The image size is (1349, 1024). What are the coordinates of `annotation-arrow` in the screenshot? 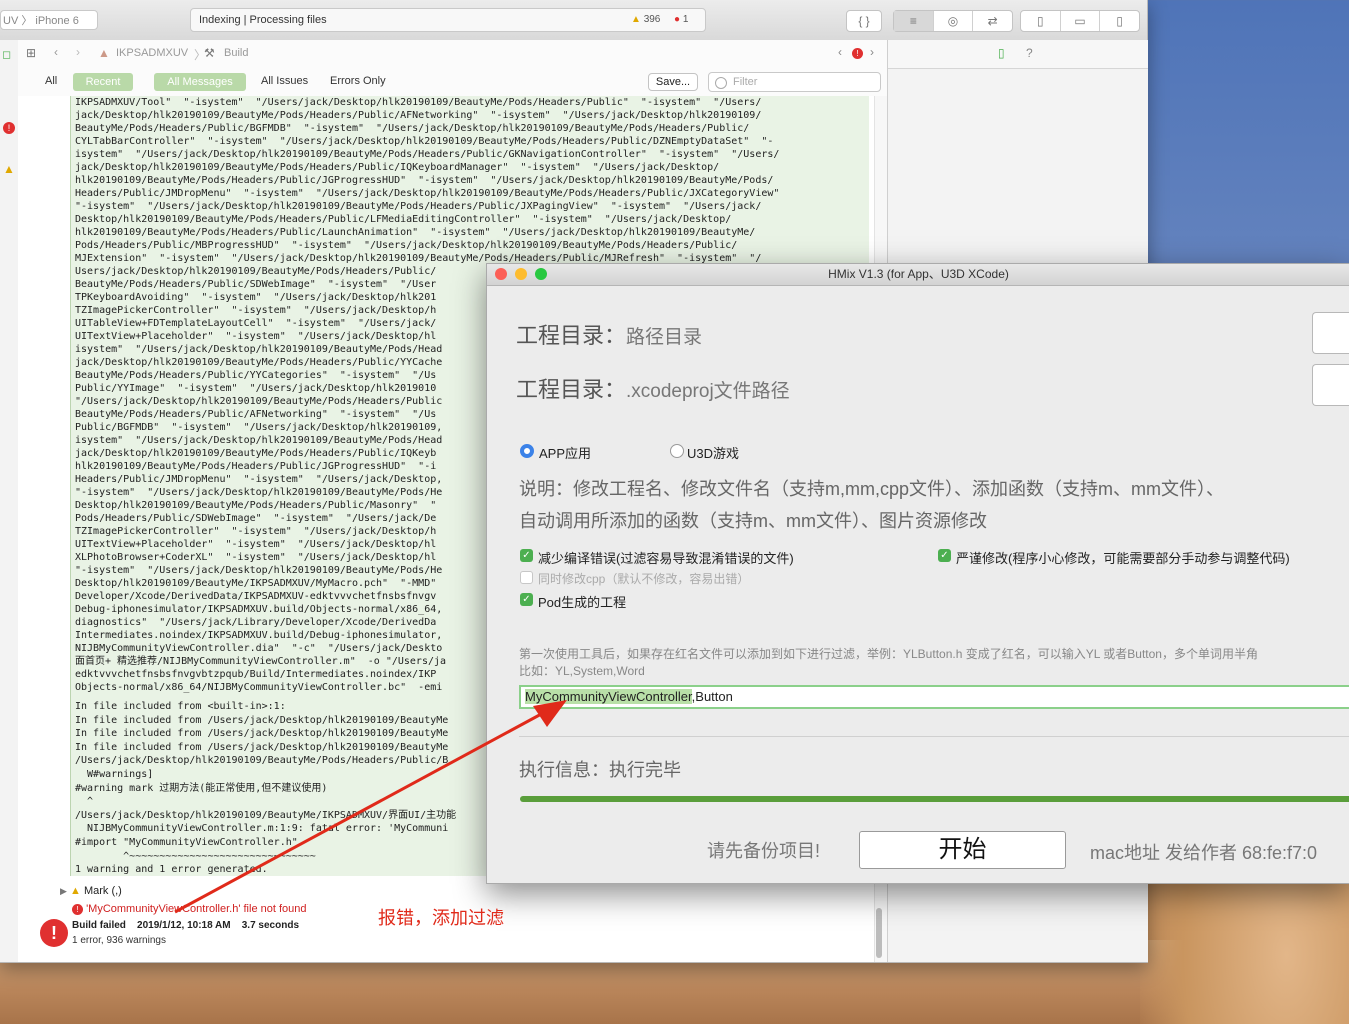 It's located at (370, 807).